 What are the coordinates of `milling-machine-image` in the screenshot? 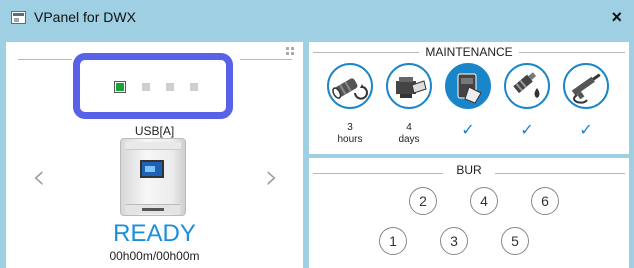 It's located at (153, 178).